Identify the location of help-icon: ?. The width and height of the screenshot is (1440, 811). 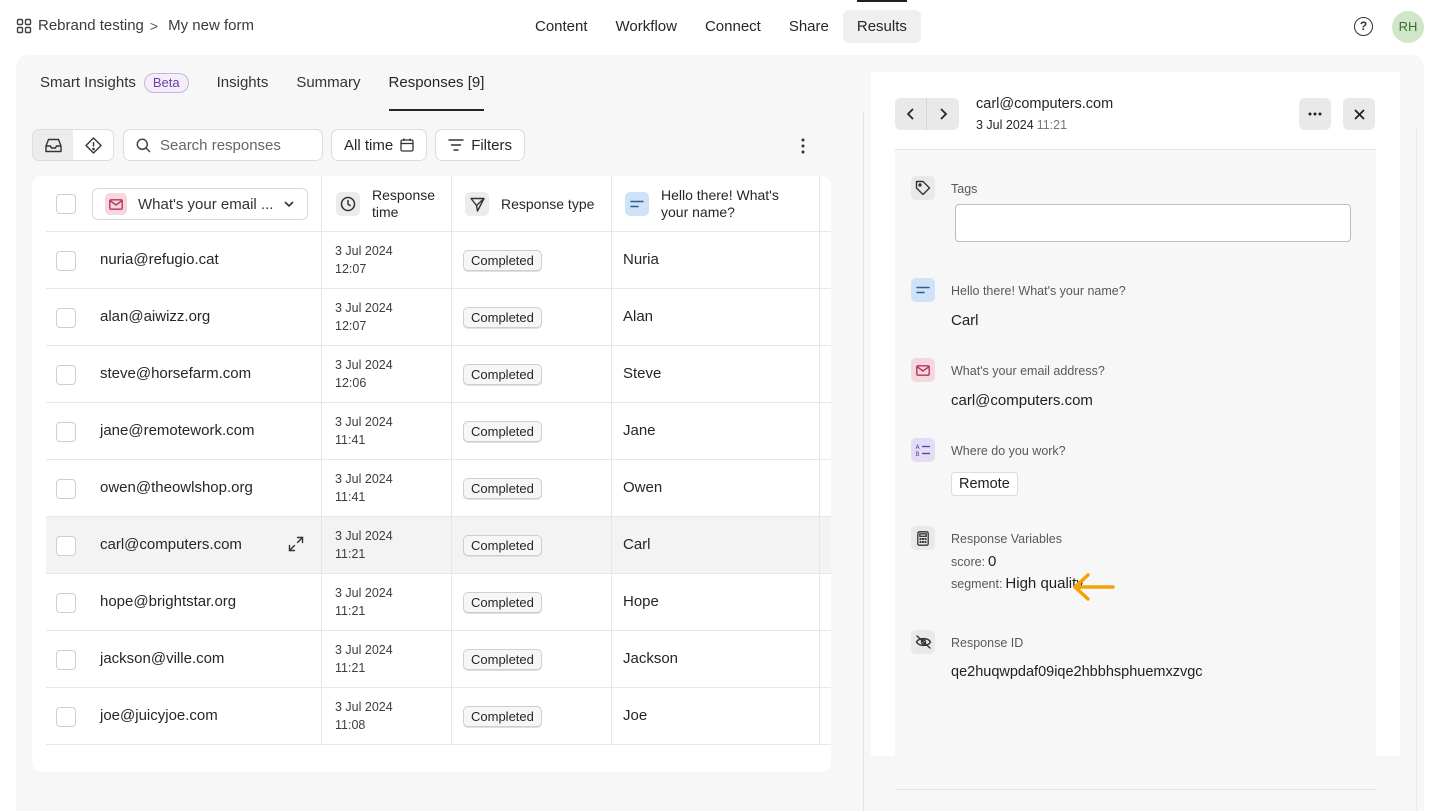
(1363, 26).